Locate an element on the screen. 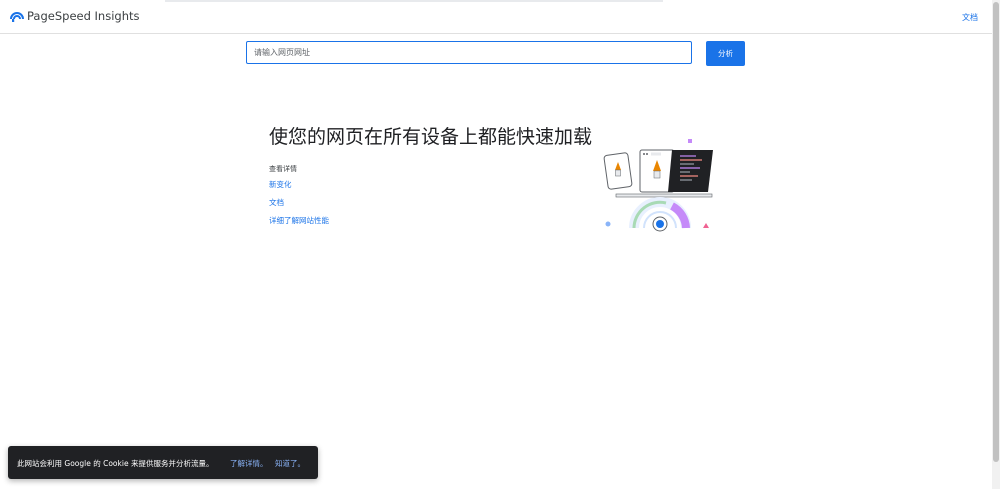 The height and width of the screenshot is (489, 1000). details-heading: 查看详情 is located at coordinates (283, 169).